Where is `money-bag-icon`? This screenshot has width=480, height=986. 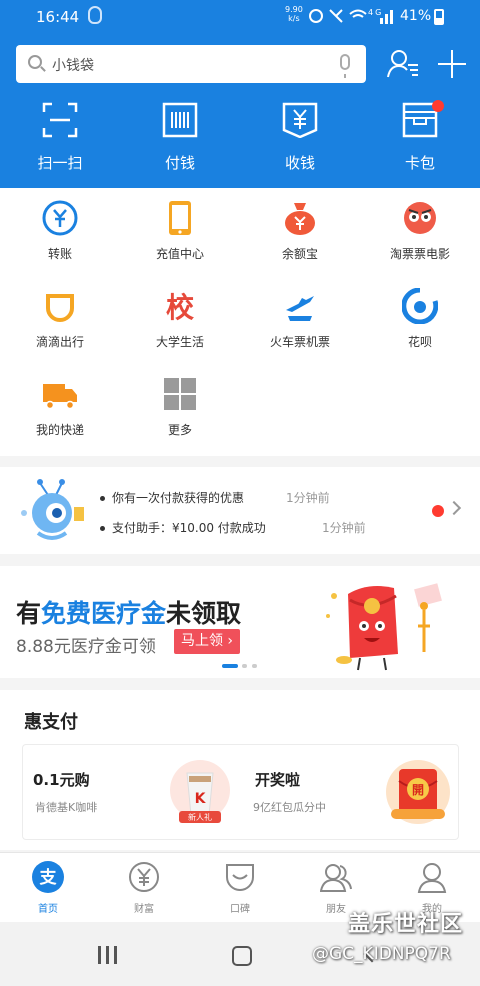
money-bag-icon is located at coordinates (300, 219).